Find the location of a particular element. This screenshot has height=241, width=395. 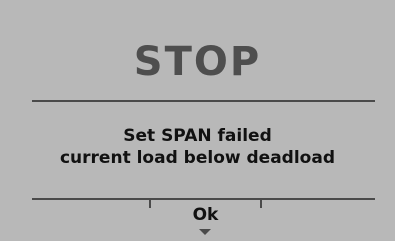

message-line-1: Set SPAN failed is located at coordinates (197, 136).